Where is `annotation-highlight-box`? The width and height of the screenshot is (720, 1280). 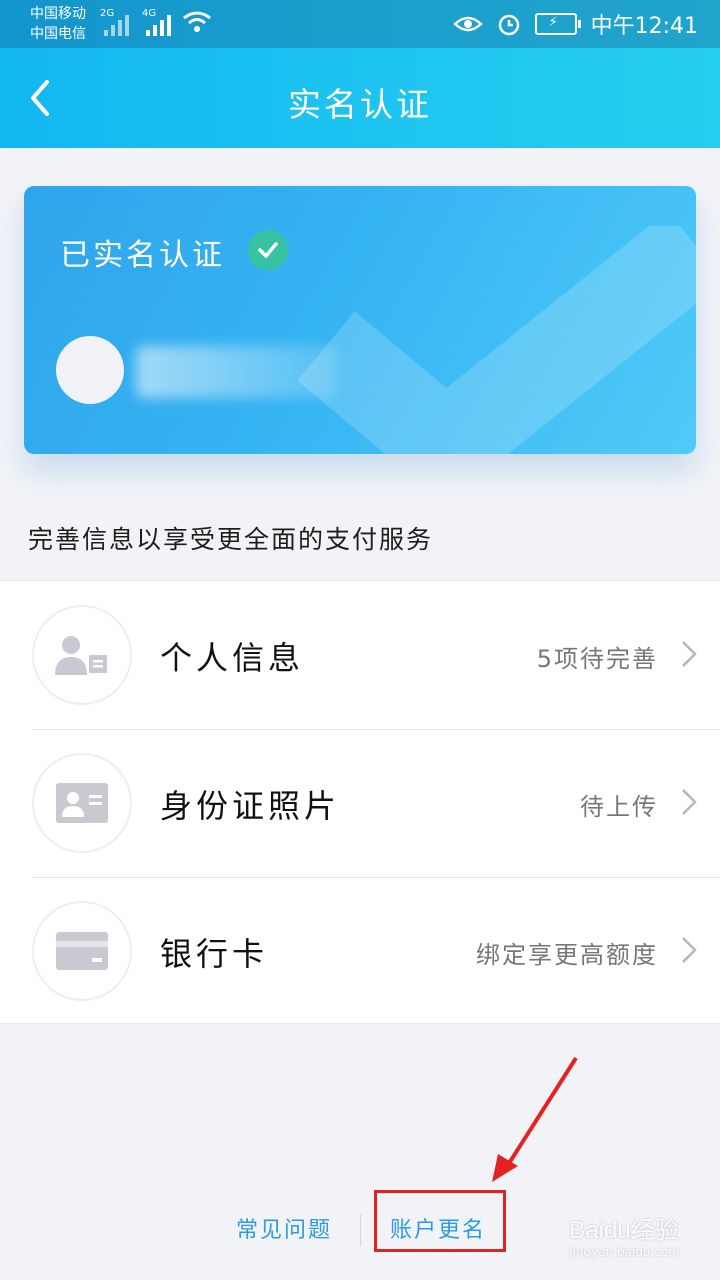 annotation-highlight-box is located at coordinates (440, 1221).